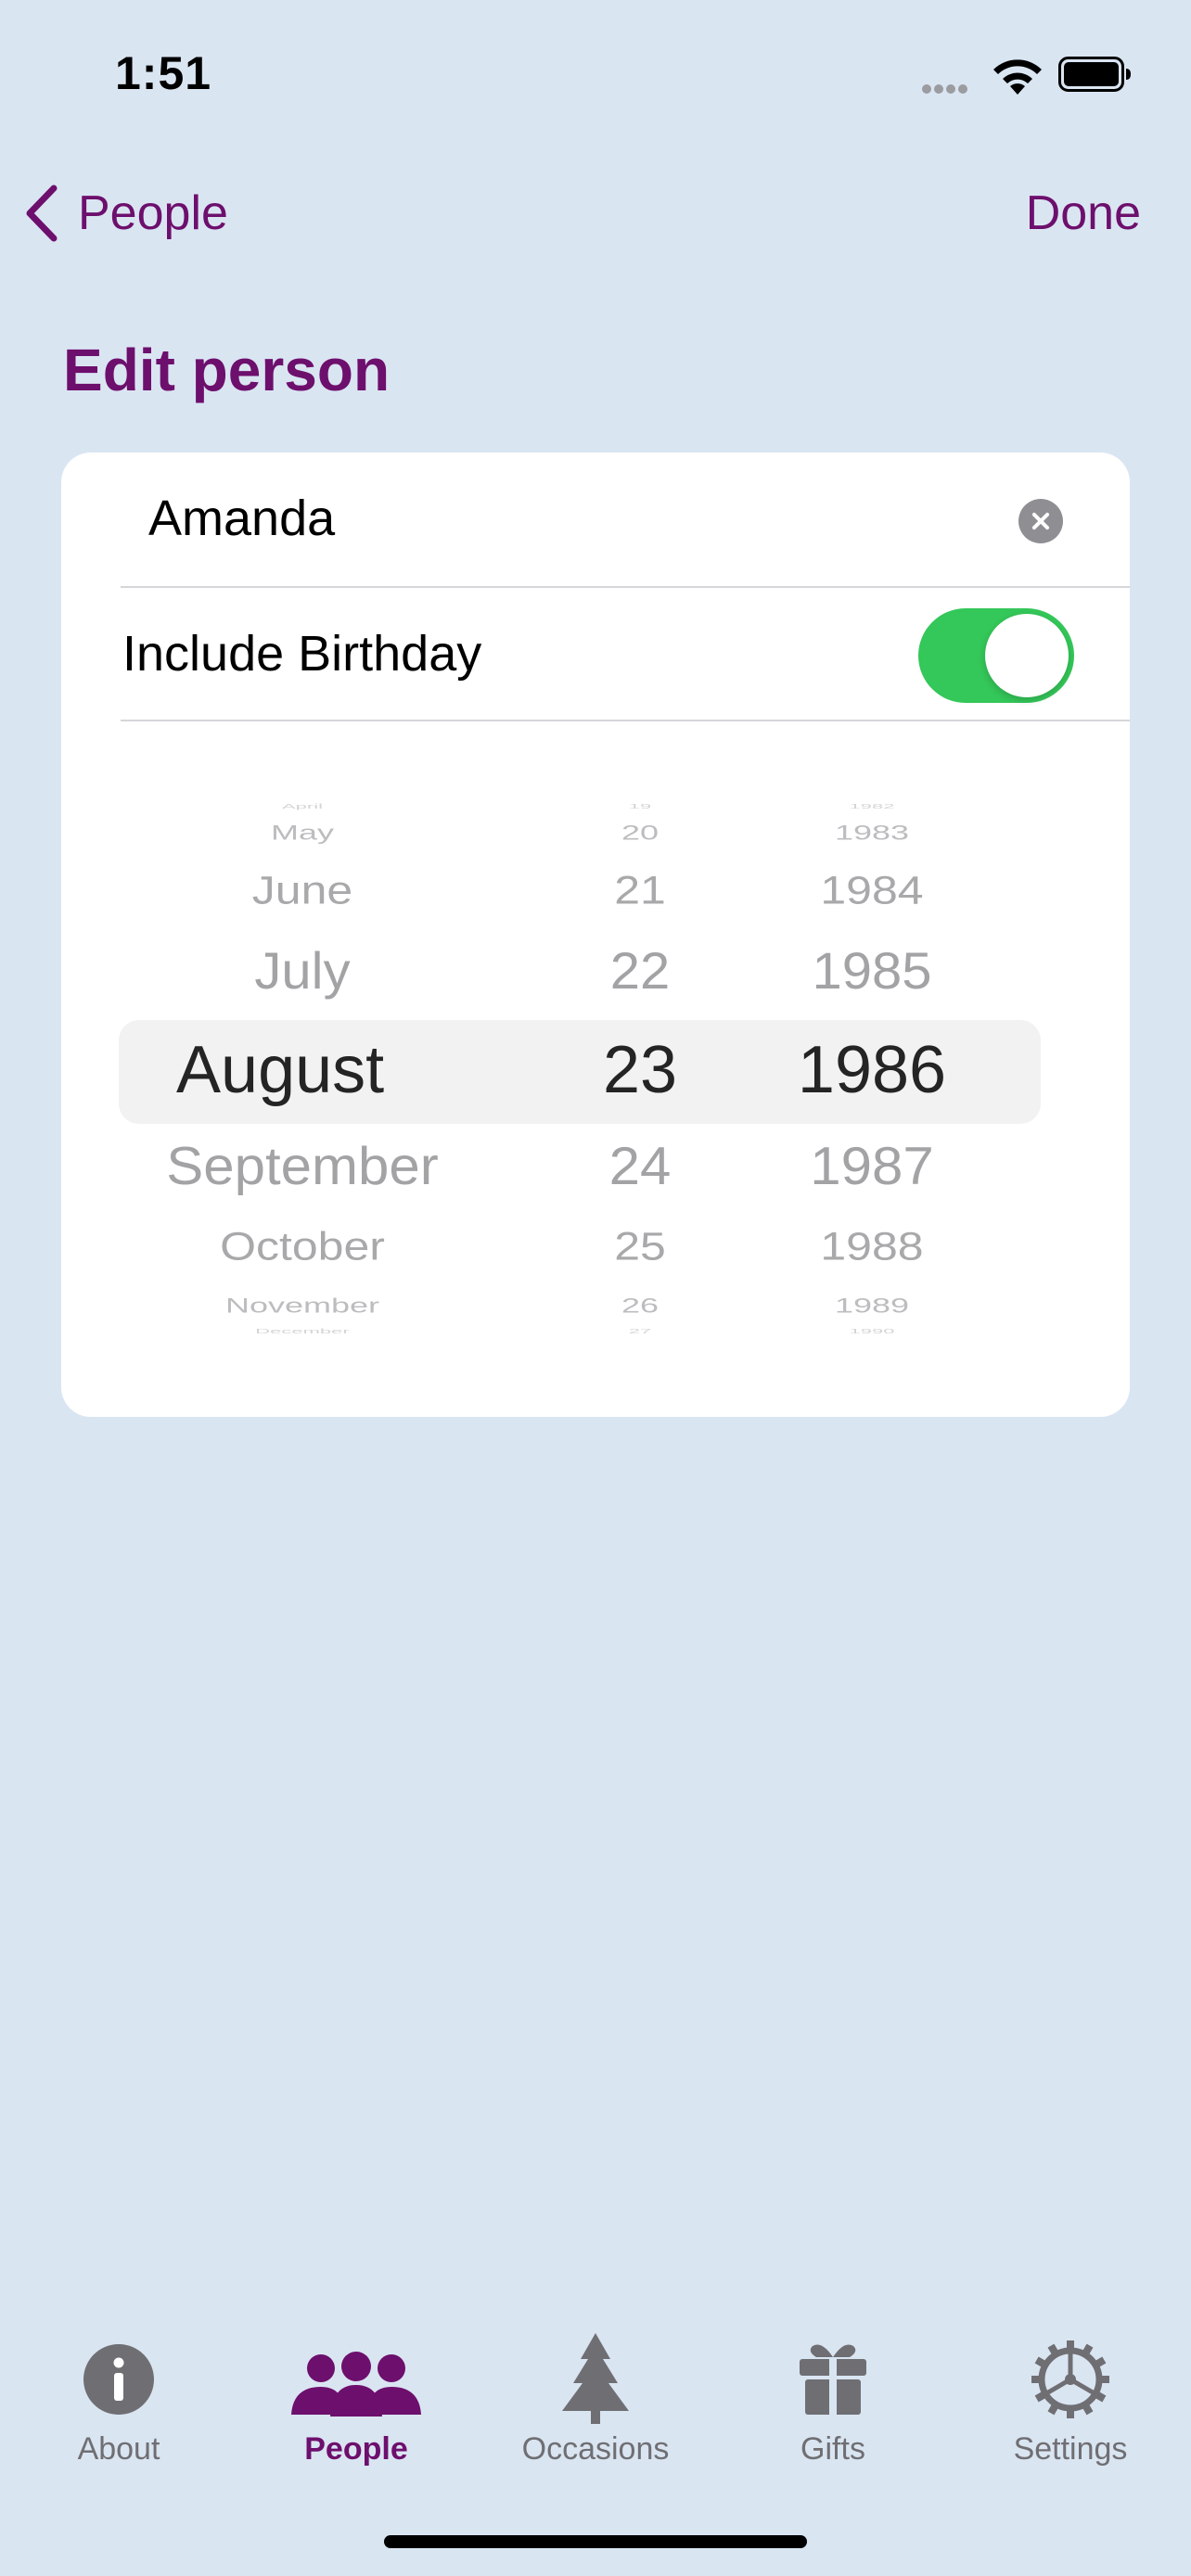  I want to click on back-button: People, so click(124, 213).